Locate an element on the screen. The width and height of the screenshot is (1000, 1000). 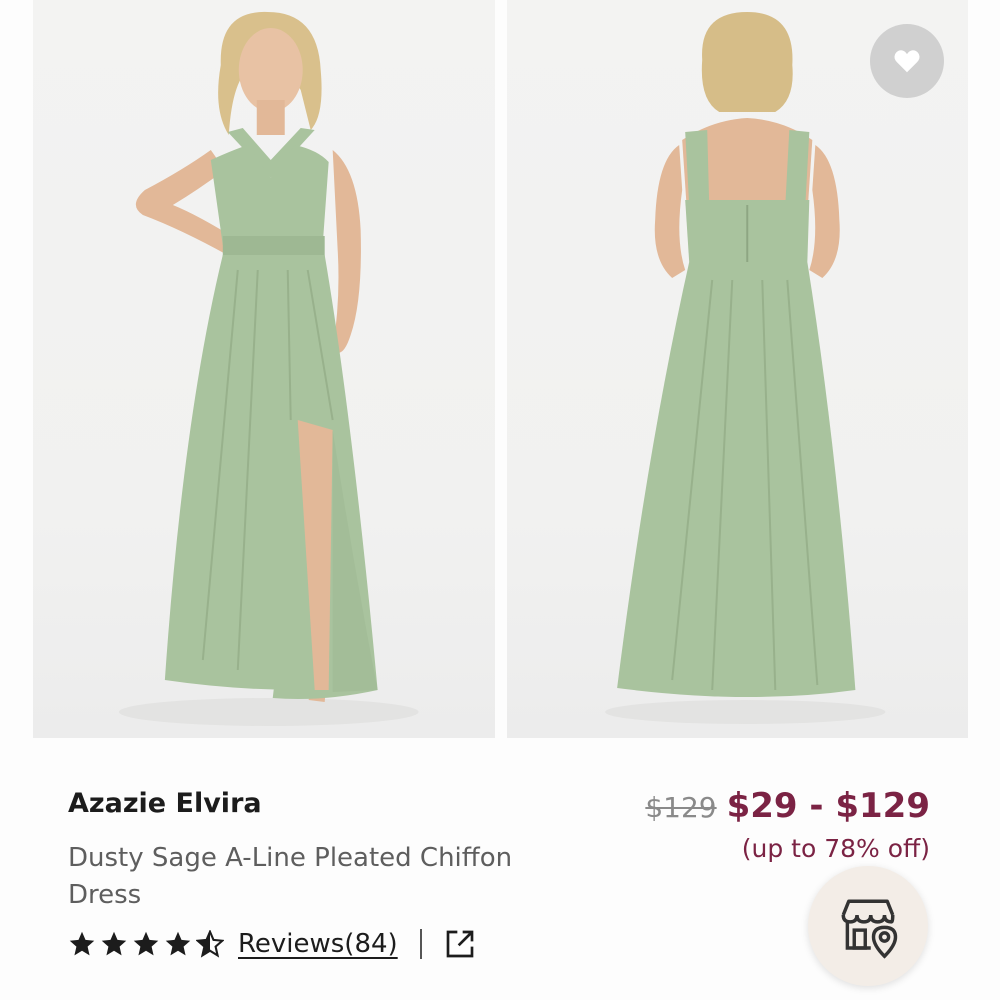
star-rating is located at coordinates (146, 944).